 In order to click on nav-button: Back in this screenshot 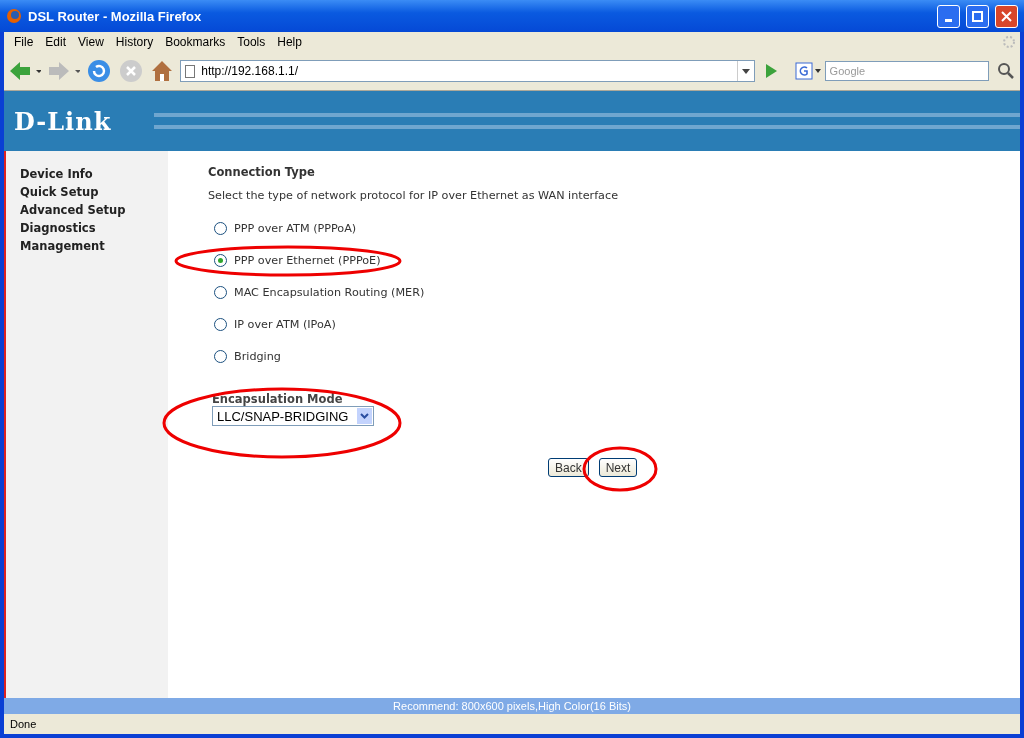, I will do `click(568, 467)`.